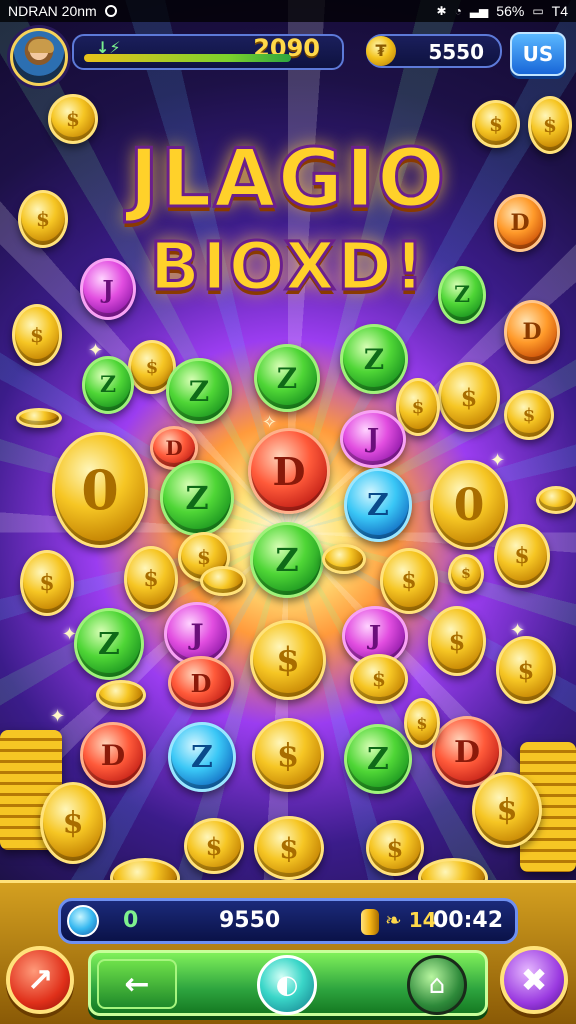  What do you see at coordinates (250, 920) in the screenshot?
I see `score-value: 9550` at bounding box center [250, 920].